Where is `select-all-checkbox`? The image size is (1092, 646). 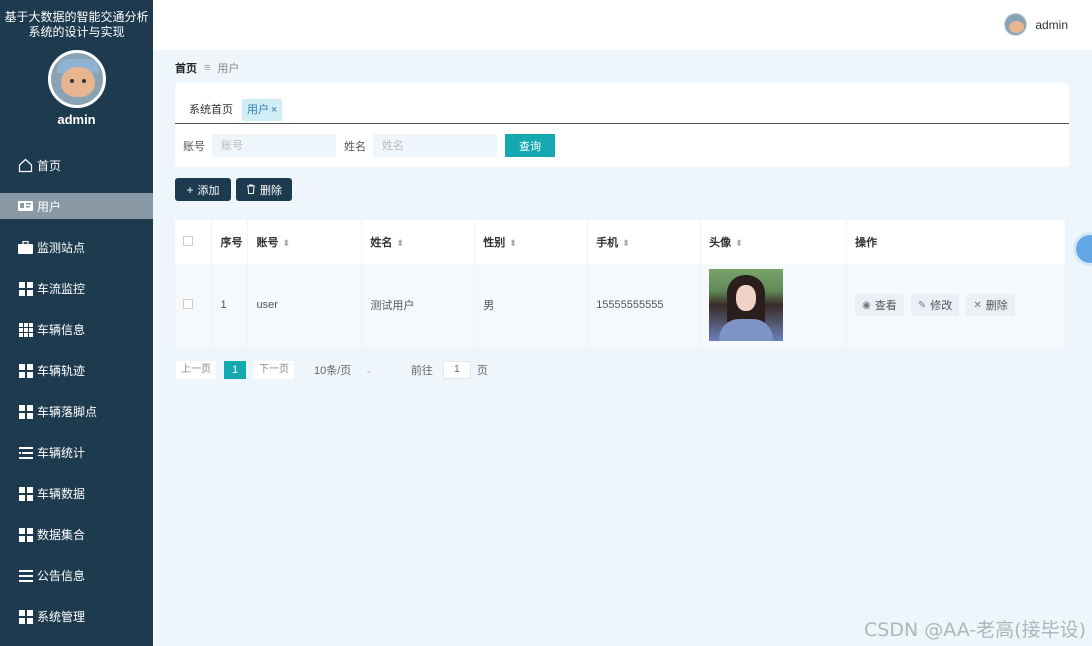
select-all-checkbox is located at coordinates (188, 240).